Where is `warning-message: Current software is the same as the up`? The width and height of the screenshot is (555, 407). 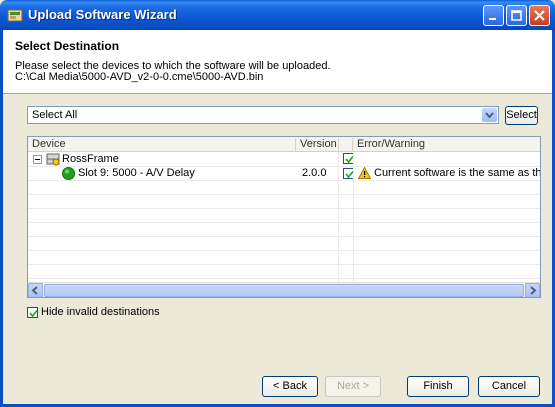
warning-message: Current software is the same as the up is located at coordinates (457, 173).